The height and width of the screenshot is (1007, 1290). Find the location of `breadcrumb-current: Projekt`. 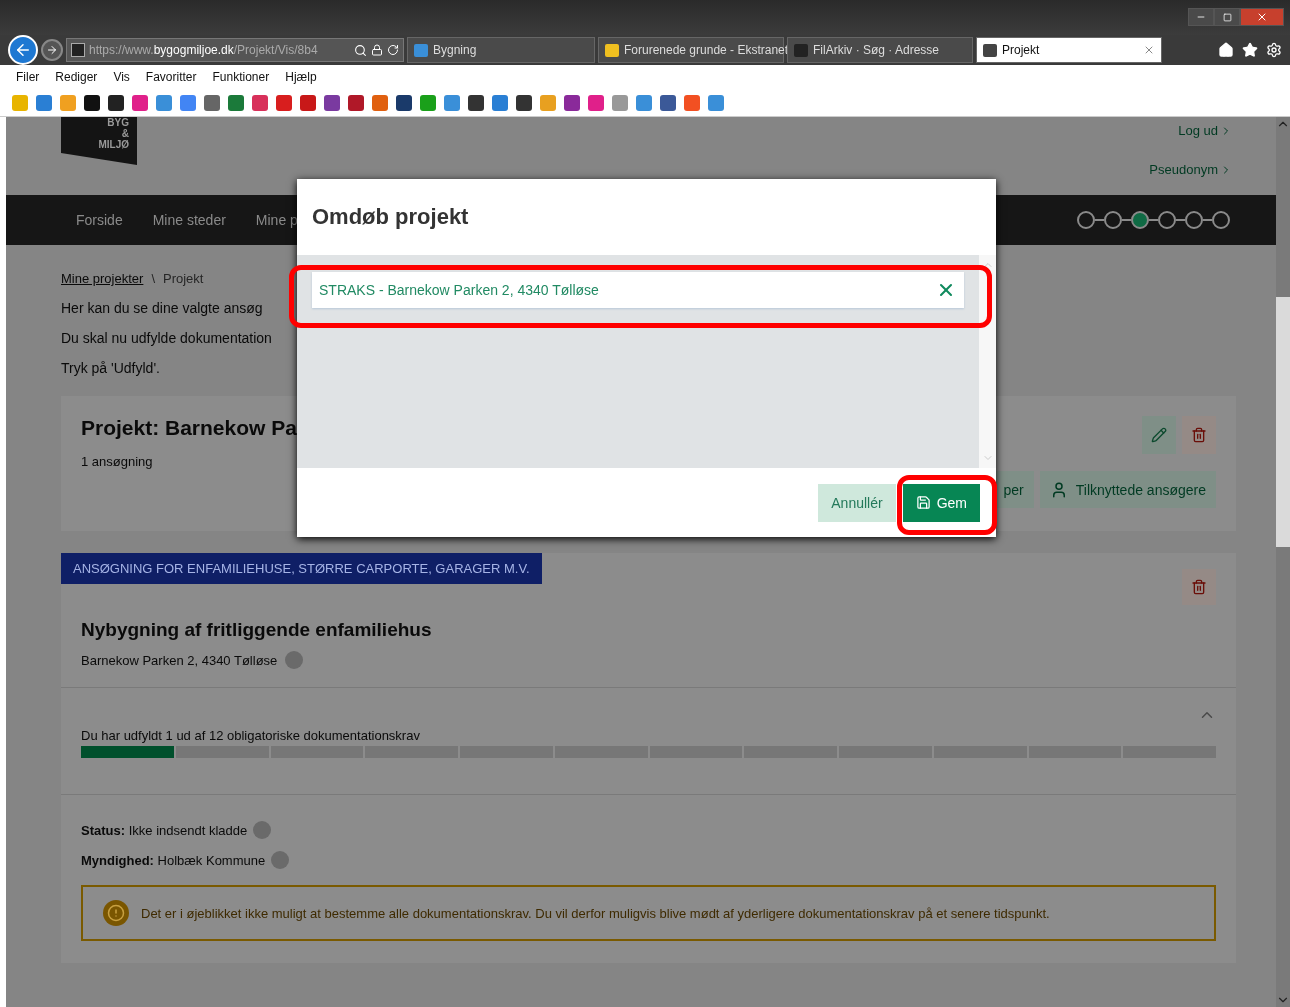

breadcrumb-current: Projekt is located at coordinates (183, 278).